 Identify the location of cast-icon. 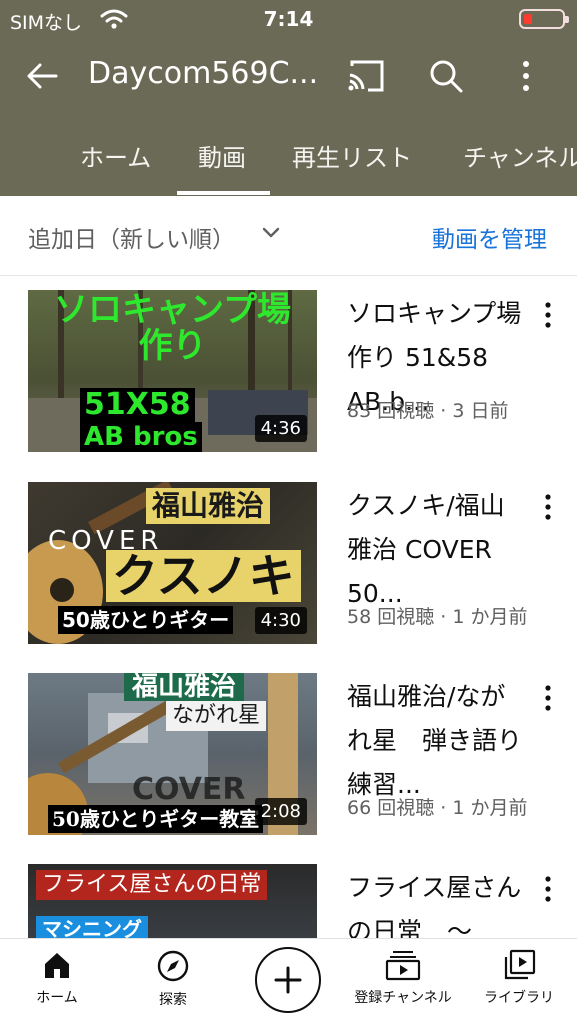
(366, 76).